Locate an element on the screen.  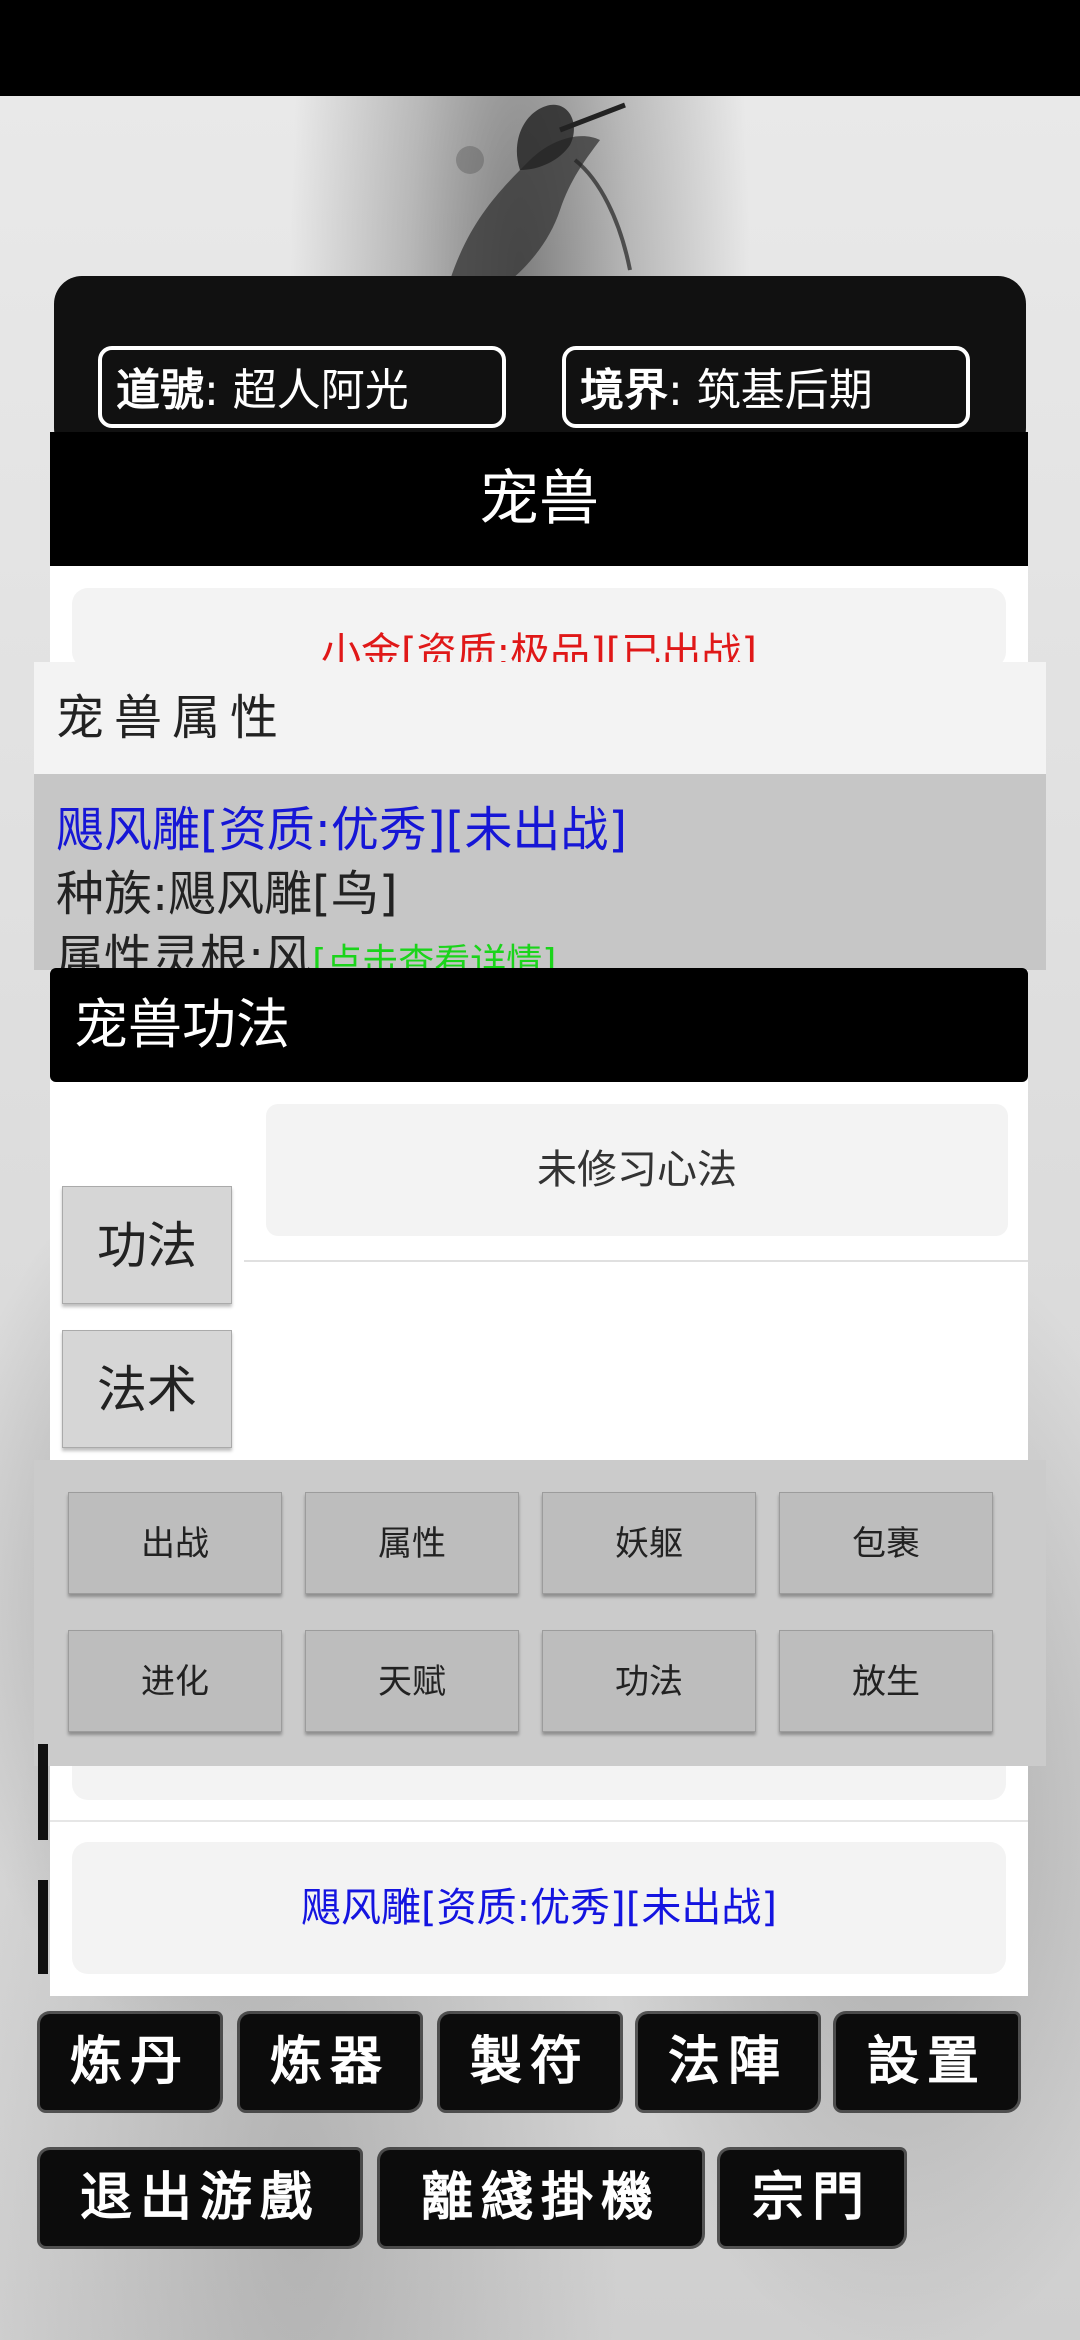
daohao-label: 道號 is located at coordinates (160, 390).